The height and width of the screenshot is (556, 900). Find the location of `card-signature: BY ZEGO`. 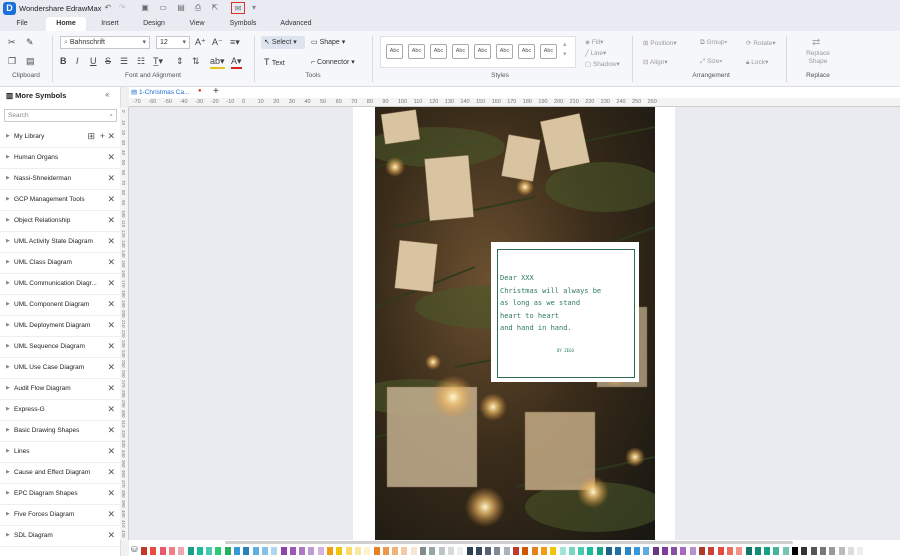

card-signature: BY ZEGO is located at coordinates (565, 350).